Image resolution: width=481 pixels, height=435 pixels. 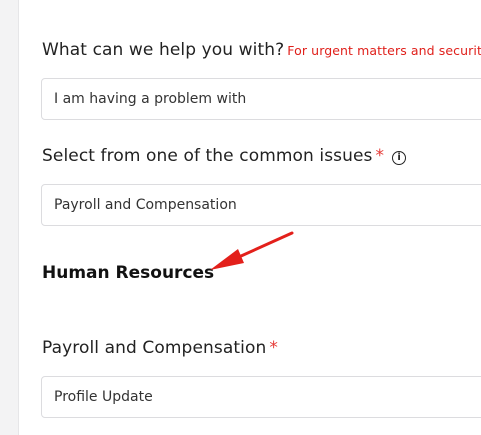 I want to click on help-dropdown-value: I am having a problem with, so click(x=150, y=99).